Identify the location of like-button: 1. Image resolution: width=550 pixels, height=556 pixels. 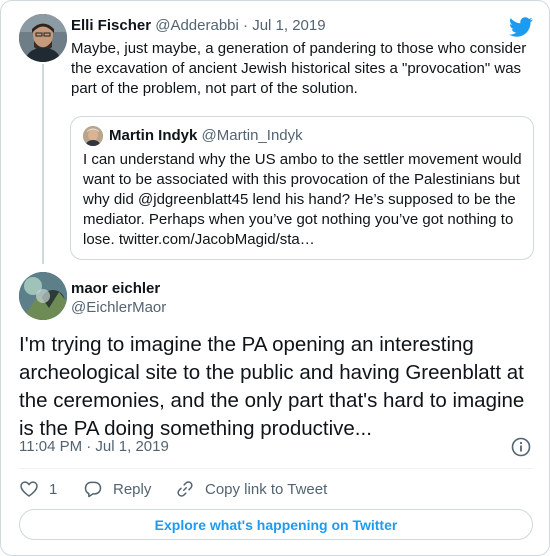
(38, 489).